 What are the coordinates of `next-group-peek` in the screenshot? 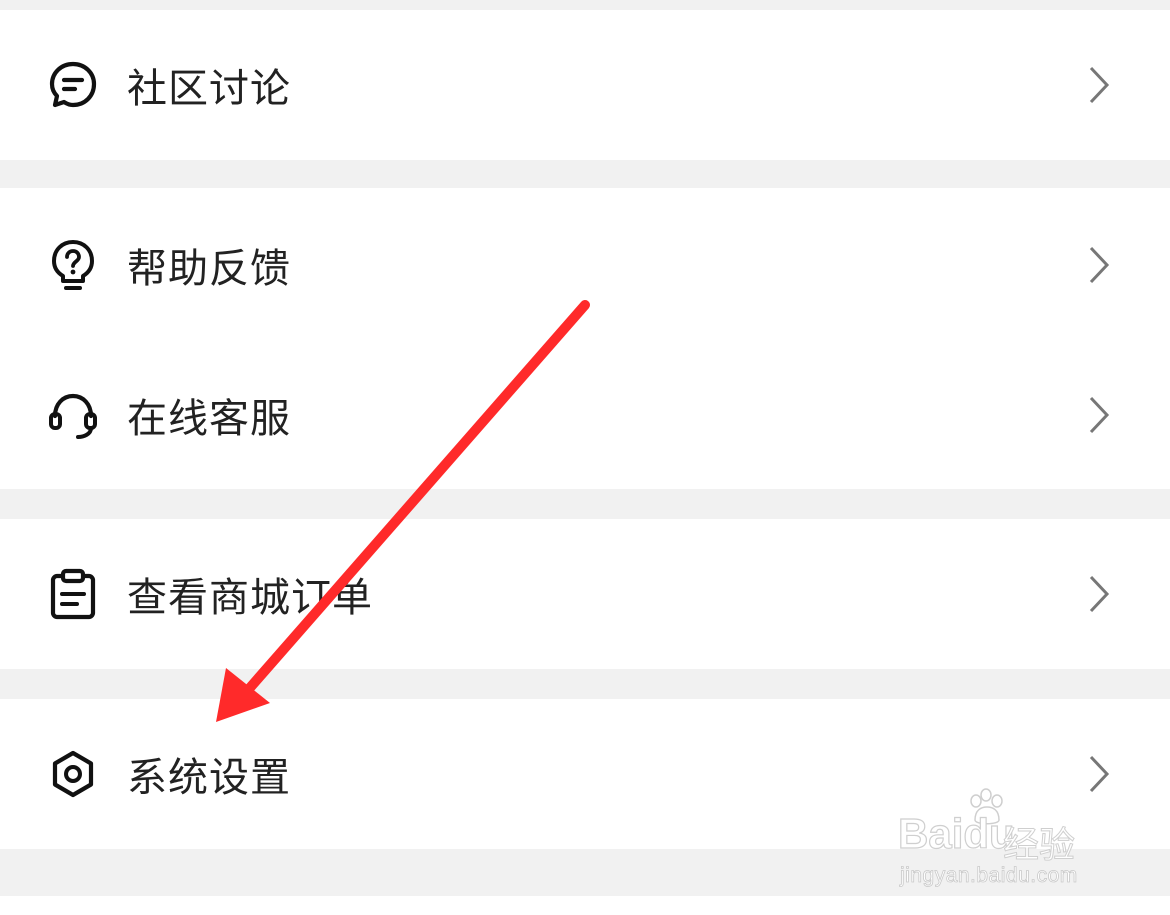 It's located at (585, 905).